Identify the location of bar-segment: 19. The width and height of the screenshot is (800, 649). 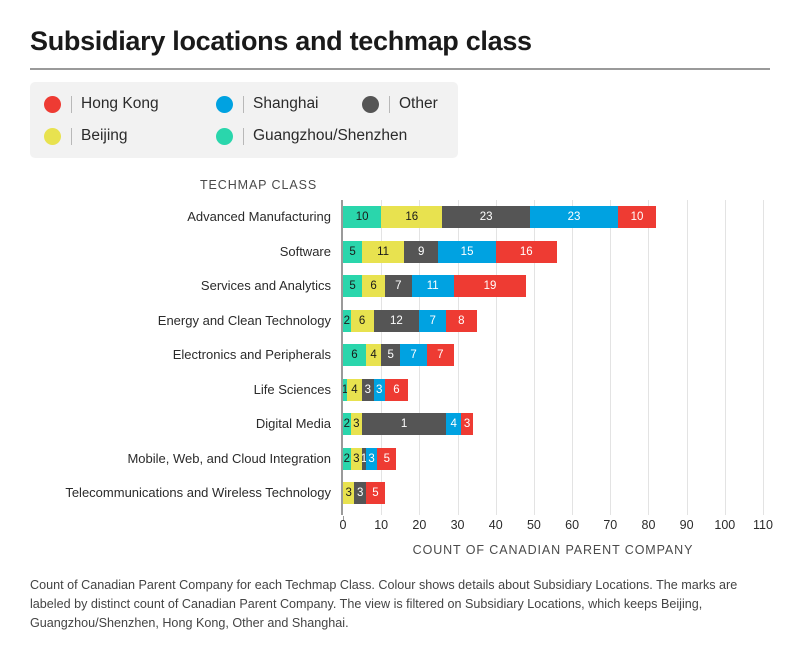
(490, 286).